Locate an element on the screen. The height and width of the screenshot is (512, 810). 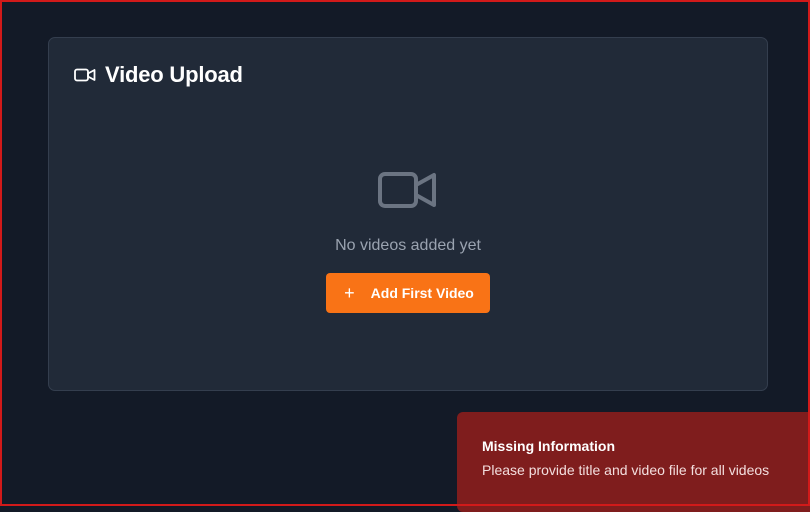
card-header: Video Upload is located at coordinates (158, 75).